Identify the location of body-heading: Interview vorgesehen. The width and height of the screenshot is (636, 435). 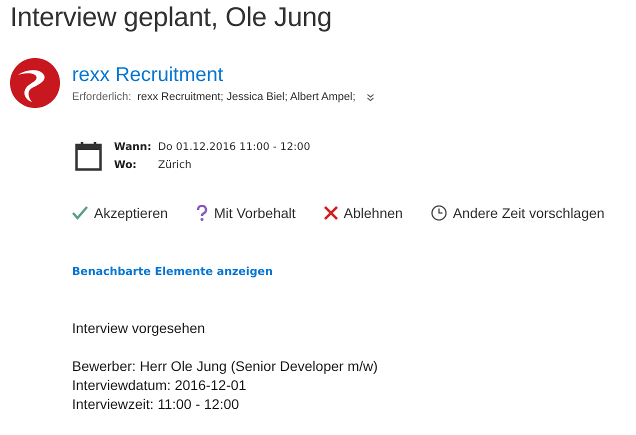
(139, 328).